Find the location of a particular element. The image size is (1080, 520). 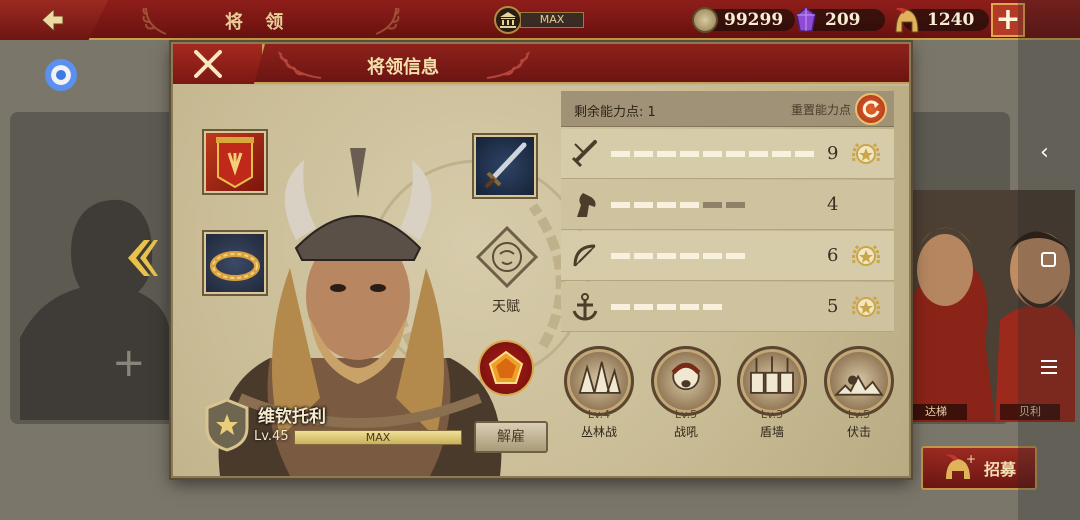

hero-exp-bar: MAX is located at coordinates (378, 437).